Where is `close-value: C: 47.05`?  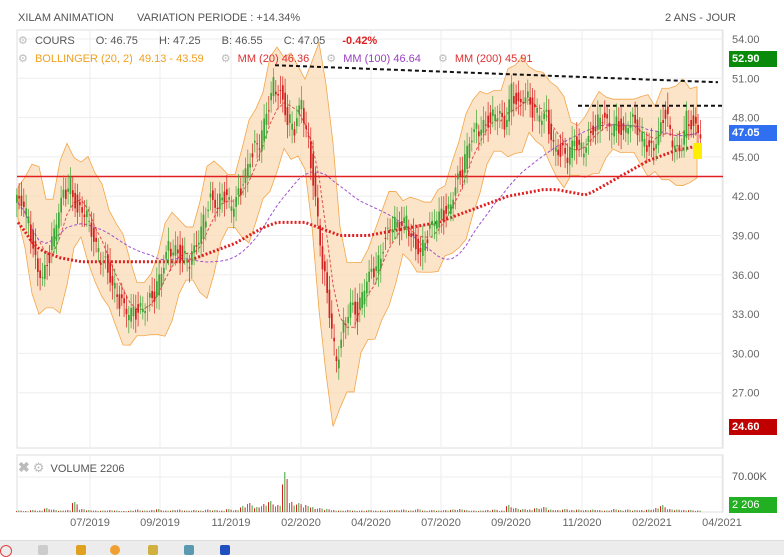 close-value: C: 47.05 is located at coordinates (304, 41).